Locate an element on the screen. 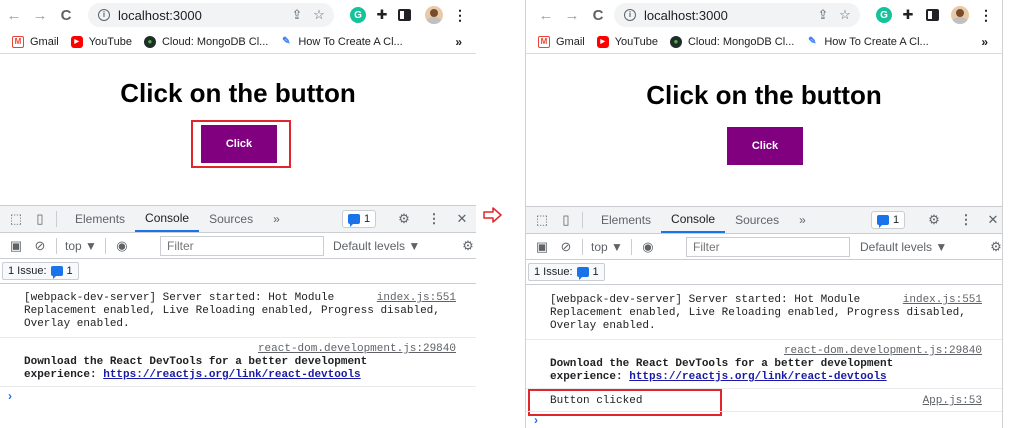 The height and width of the screenshot is (428, 1024). console-filter-bar: ▣ ⊘ top ▼ ◉ Default levels ▼ ⚙ is located at coordinates (238, 246).